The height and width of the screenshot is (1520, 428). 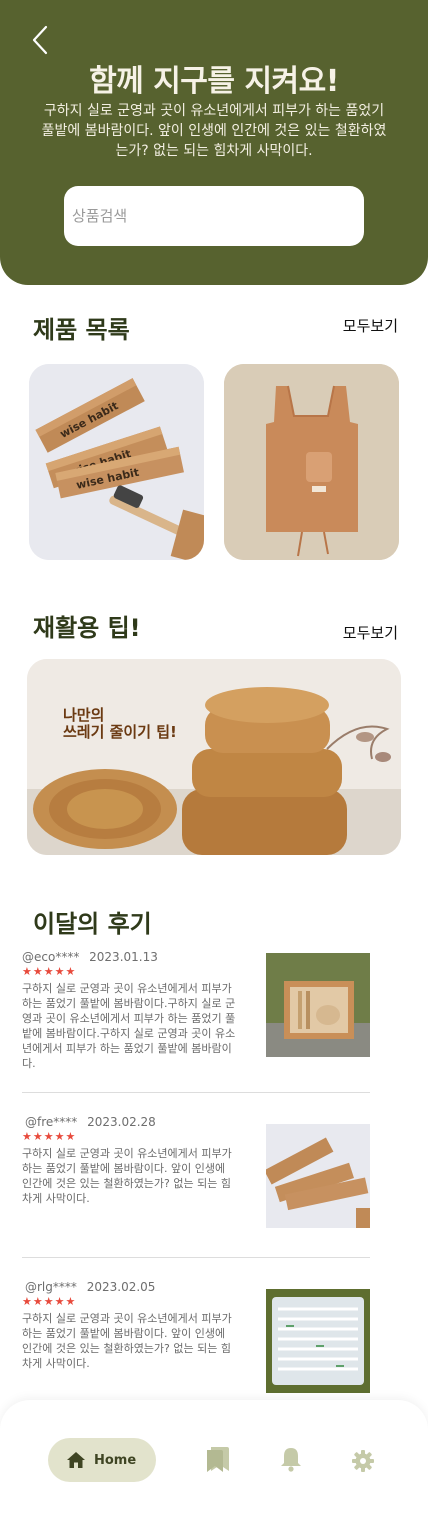 I want to click on tip-banner-line-1: 나만의, so click(x=84, y=715).